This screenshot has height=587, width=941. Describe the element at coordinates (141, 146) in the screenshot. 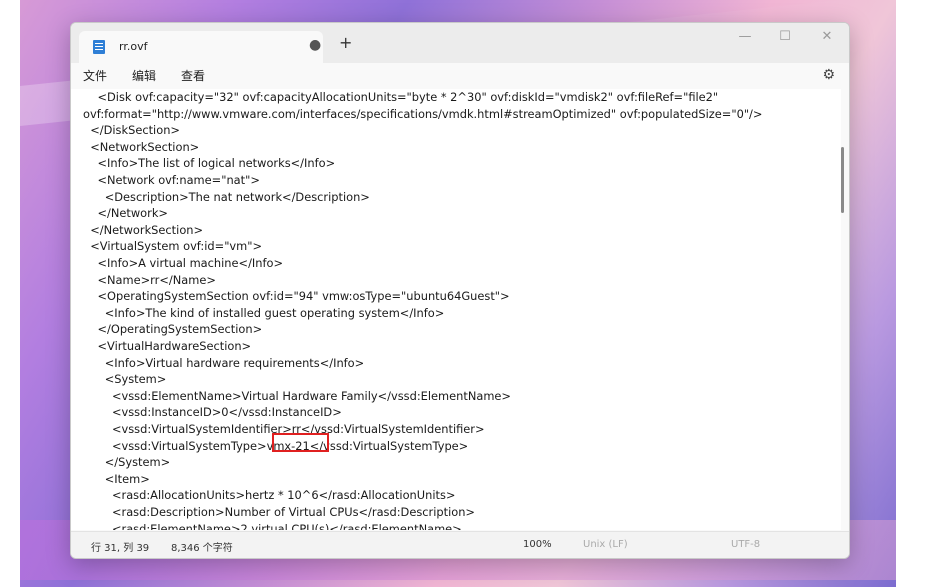

I see `editor-line: <NetworkSection>` at that location.